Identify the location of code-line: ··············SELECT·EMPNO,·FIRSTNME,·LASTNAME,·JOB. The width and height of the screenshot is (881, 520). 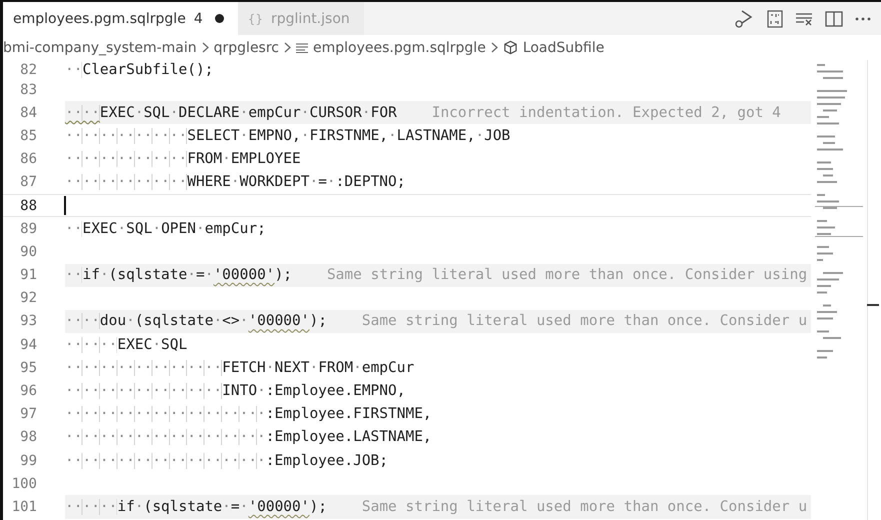
(287, 136).